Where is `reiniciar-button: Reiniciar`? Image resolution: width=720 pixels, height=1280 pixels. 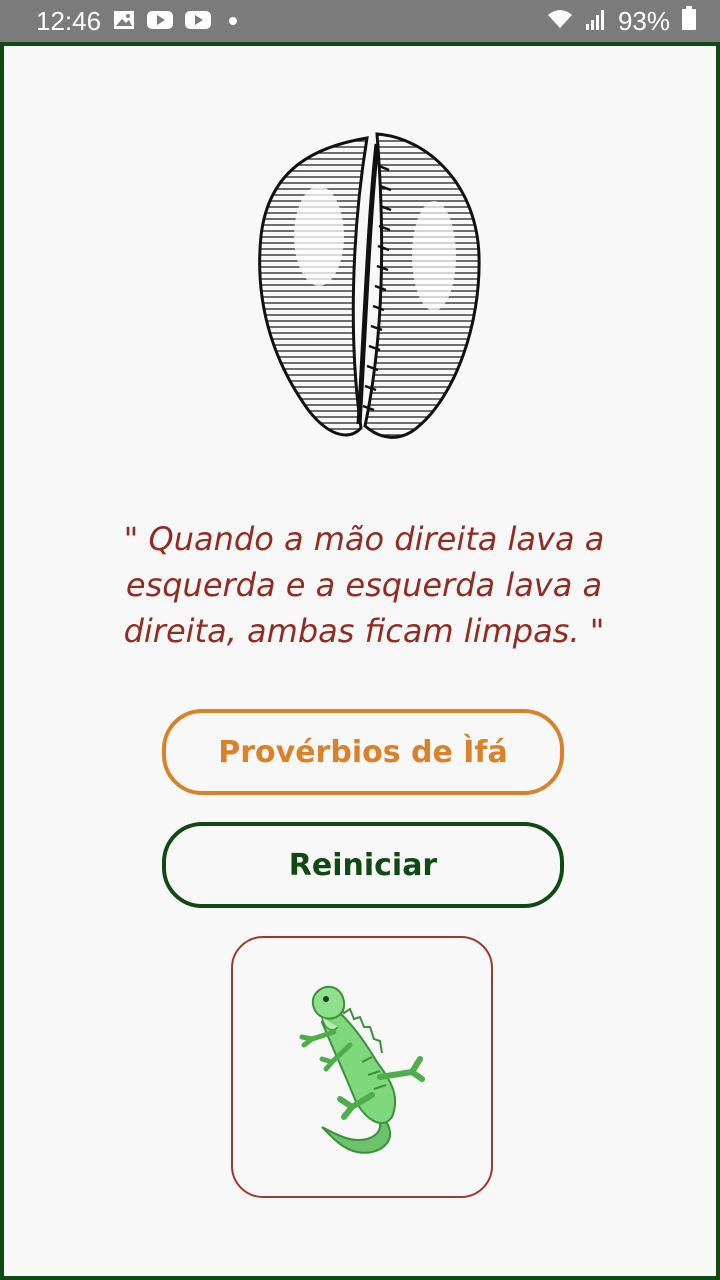
reiniciar-button: Reiniciar is located at coordinates (363, 865).